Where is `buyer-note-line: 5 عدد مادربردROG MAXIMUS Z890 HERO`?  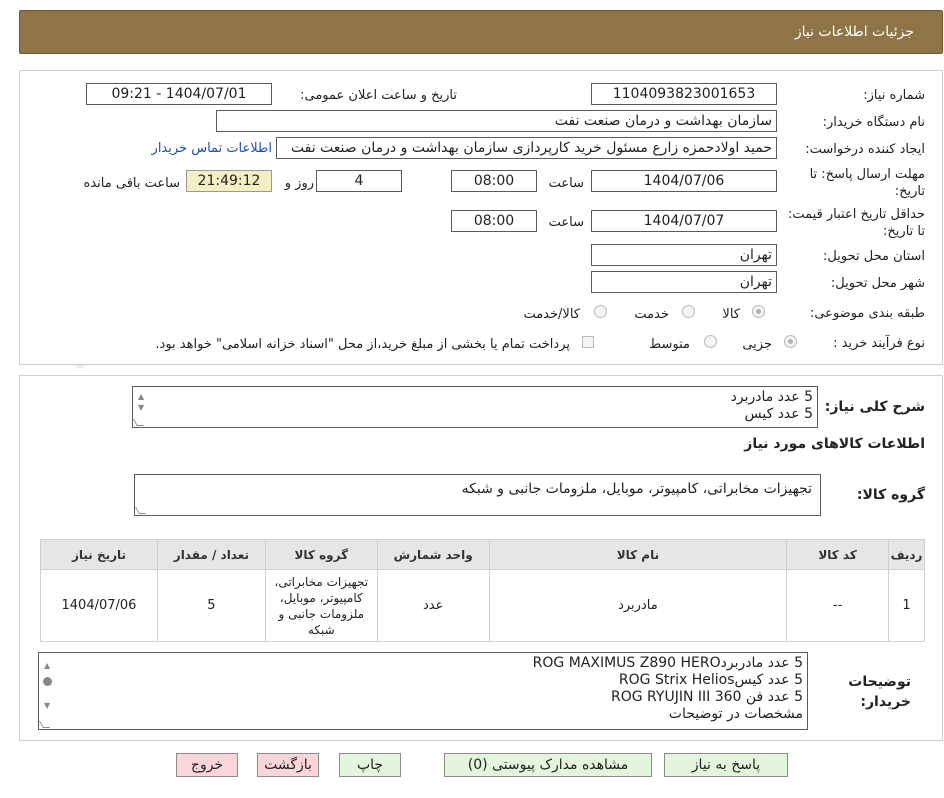
buyer-note-line: 5 عدد مادربردROG MAXIMUS Z890 HERO is located at coordinates (667, 663).